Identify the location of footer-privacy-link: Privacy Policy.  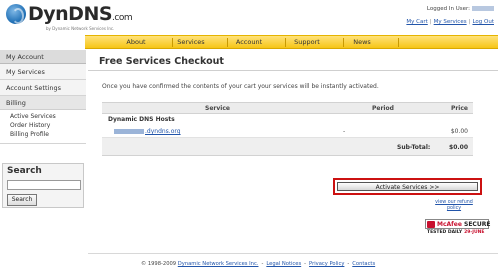
(326, 264).